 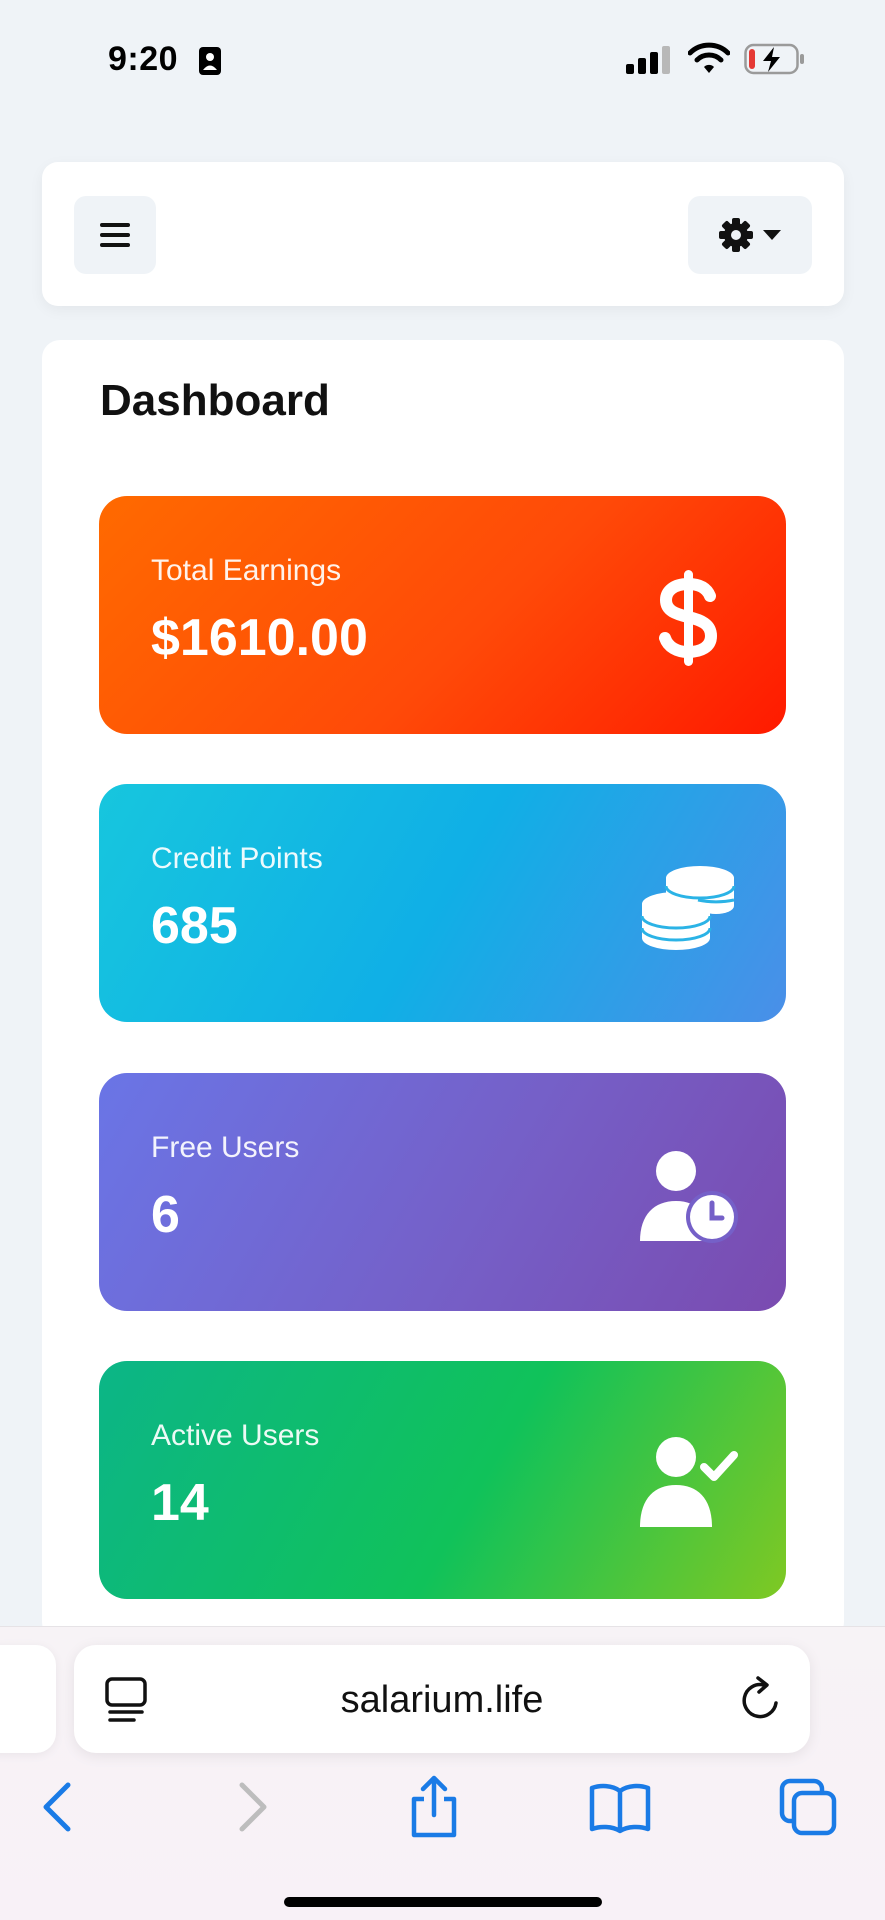 What do you see at coordinates (761, 1699) in the screenshot?
I see `reload-icon` at bounding box center [761, 1699].